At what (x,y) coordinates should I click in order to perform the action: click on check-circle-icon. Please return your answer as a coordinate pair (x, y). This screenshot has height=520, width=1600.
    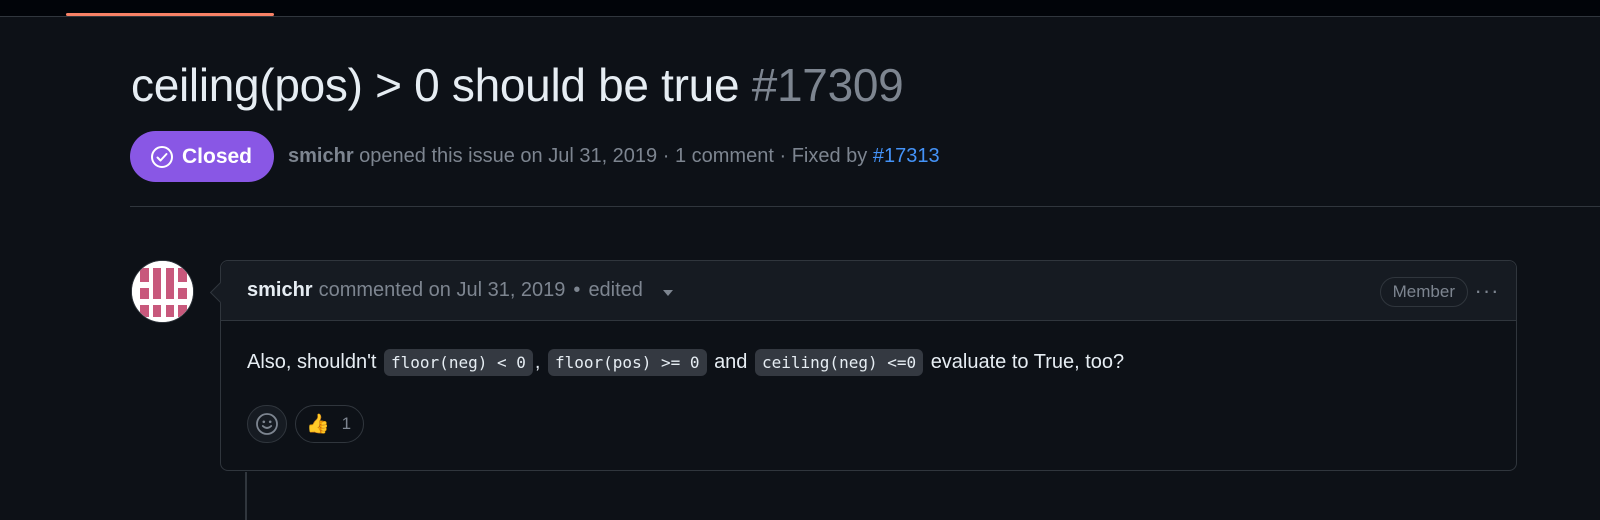
    Looking at the image, I should click on (162, 156).